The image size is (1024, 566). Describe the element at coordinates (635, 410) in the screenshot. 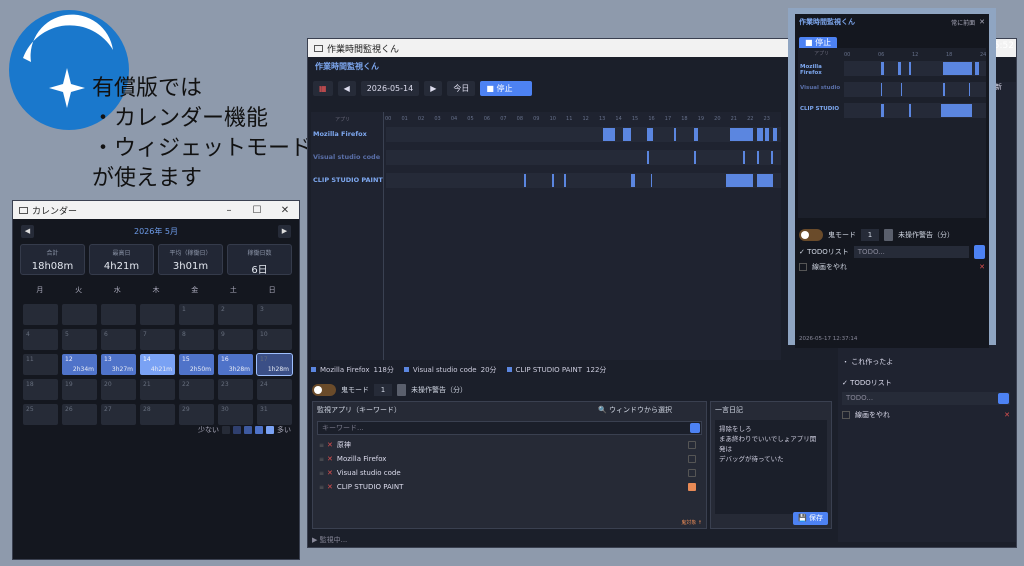

I see `select-from-window-button: 🔍 ウィンドウから選択` at that location.